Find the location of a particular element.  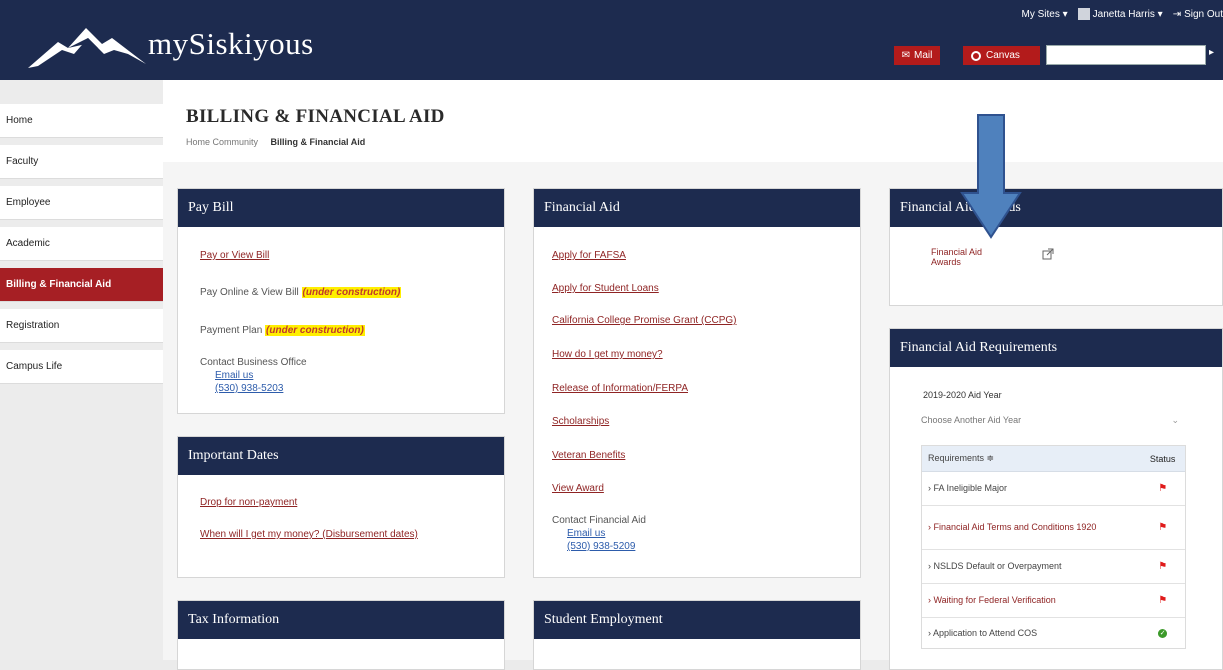

sign-out-label: Sign Out is located at coordinates (1203, 14).